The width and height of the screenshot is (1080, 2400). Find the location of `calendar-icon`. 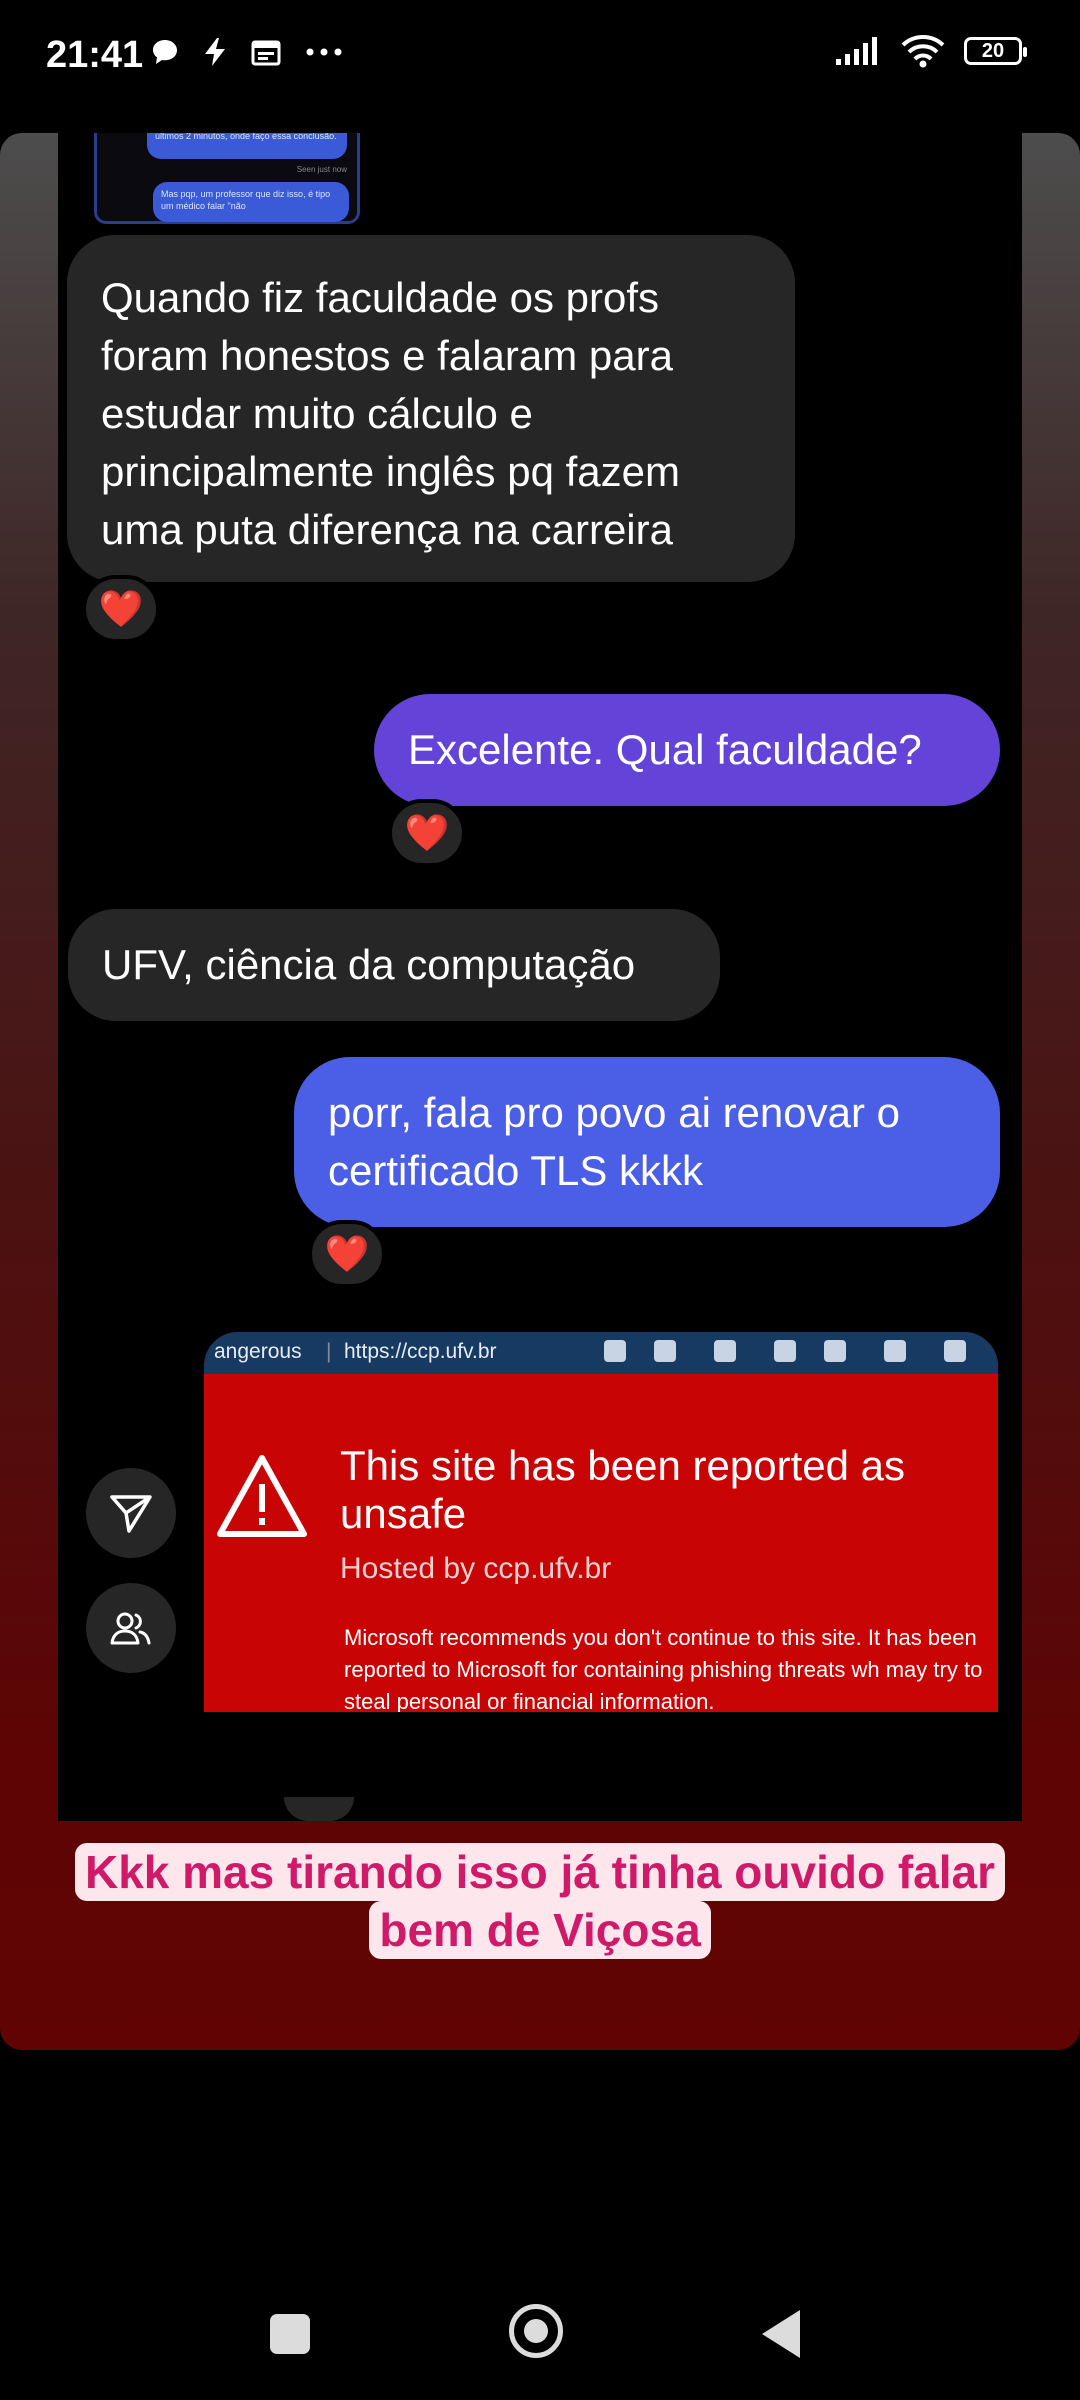

calendar-icon is located at coordinates (266, 53).